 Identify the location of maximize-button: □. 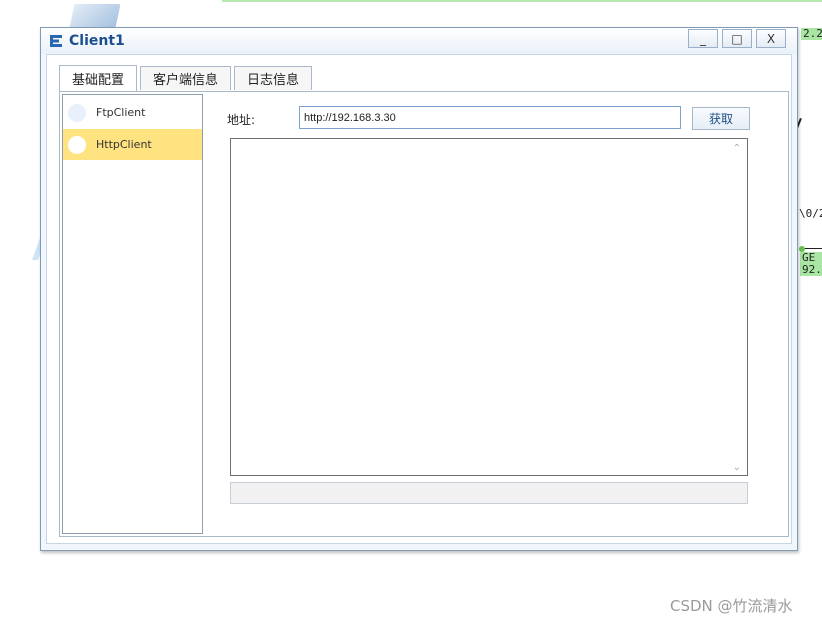
(737, 38).